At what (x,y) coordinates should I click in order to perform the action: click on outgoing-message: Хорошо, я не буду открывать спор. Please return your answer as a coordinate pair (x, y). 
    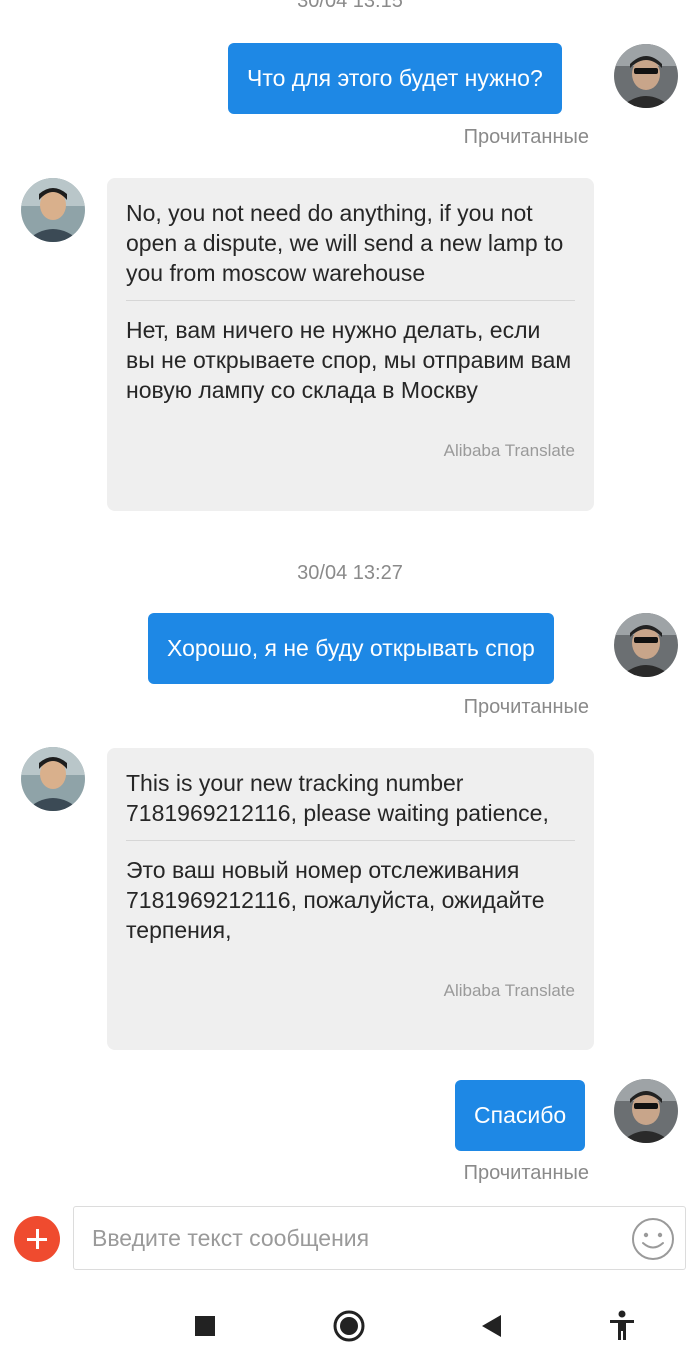
    Looking at the image, I should click on (351, 648).